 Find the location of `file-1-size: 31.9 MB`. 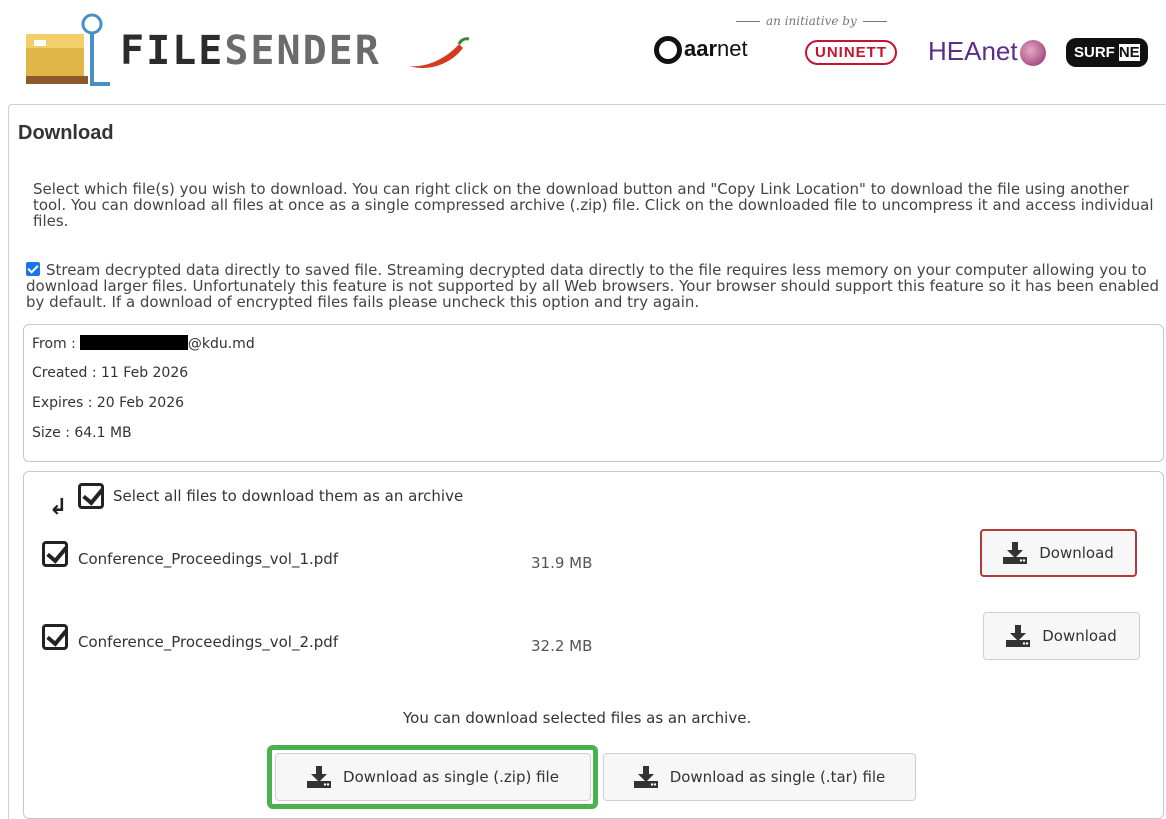

file-1-size: 31.9 MB is located at coordinates (562, 563).